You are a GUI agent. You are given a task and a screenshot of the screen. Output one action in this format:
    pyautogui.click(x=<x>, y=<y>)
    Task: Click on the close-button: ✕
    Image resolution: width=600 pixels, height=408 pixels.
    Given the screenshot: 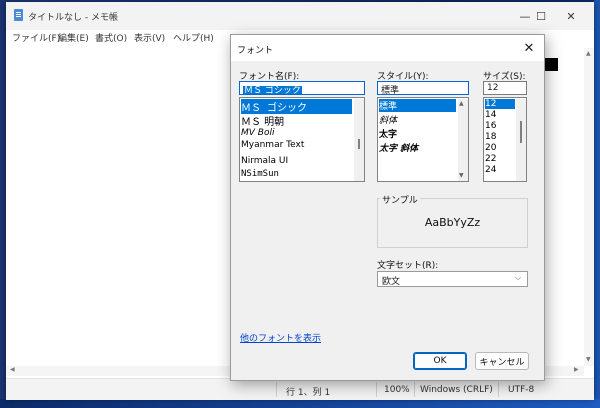 What is the action you would take?
    pyautogui.click(x=571, y=16)
    